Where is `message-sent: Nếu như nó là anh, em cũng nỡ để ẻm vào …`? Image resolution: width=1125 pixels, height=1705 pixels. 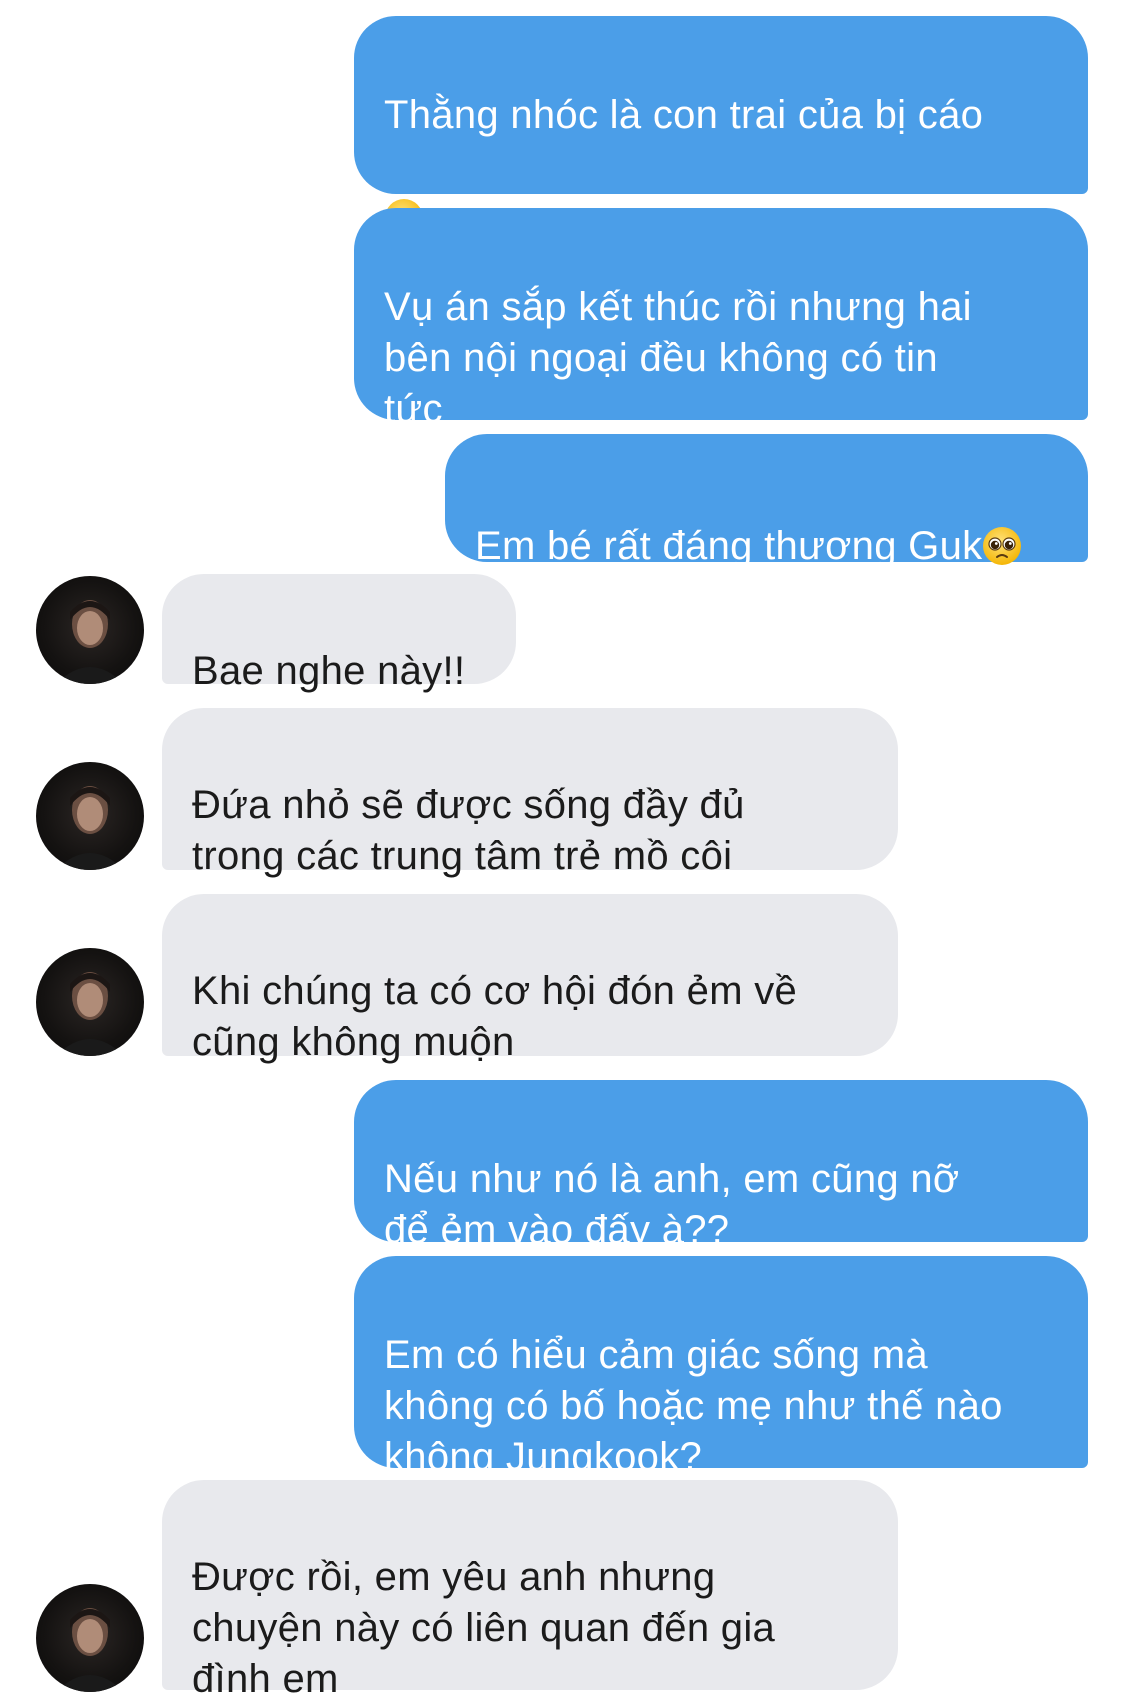
message-sent: Nếu như nó là anh, em cũng nỡ để ẻm vào … is located at coordinates (721, 1166).